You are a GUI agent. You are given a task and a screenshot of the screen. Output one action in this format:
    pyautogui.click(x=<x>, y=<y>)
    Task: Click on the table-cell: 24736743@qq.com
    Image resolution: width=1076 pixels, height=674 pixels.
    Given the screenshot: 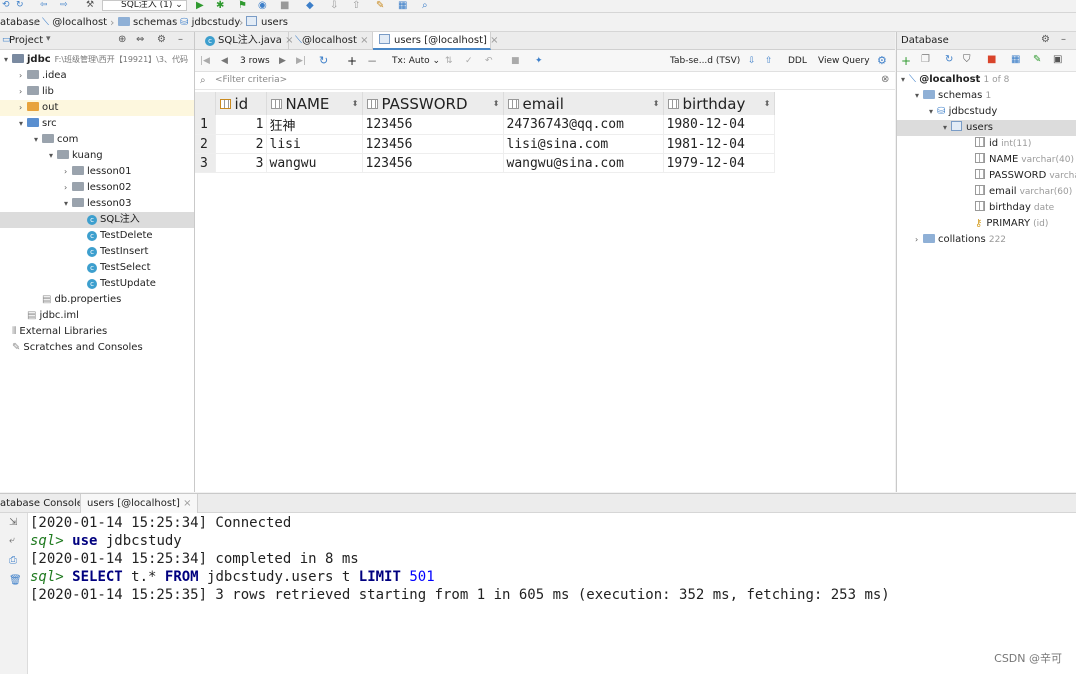 What is the action you would take?
    pyautogui.click(x=583, y=125)
    